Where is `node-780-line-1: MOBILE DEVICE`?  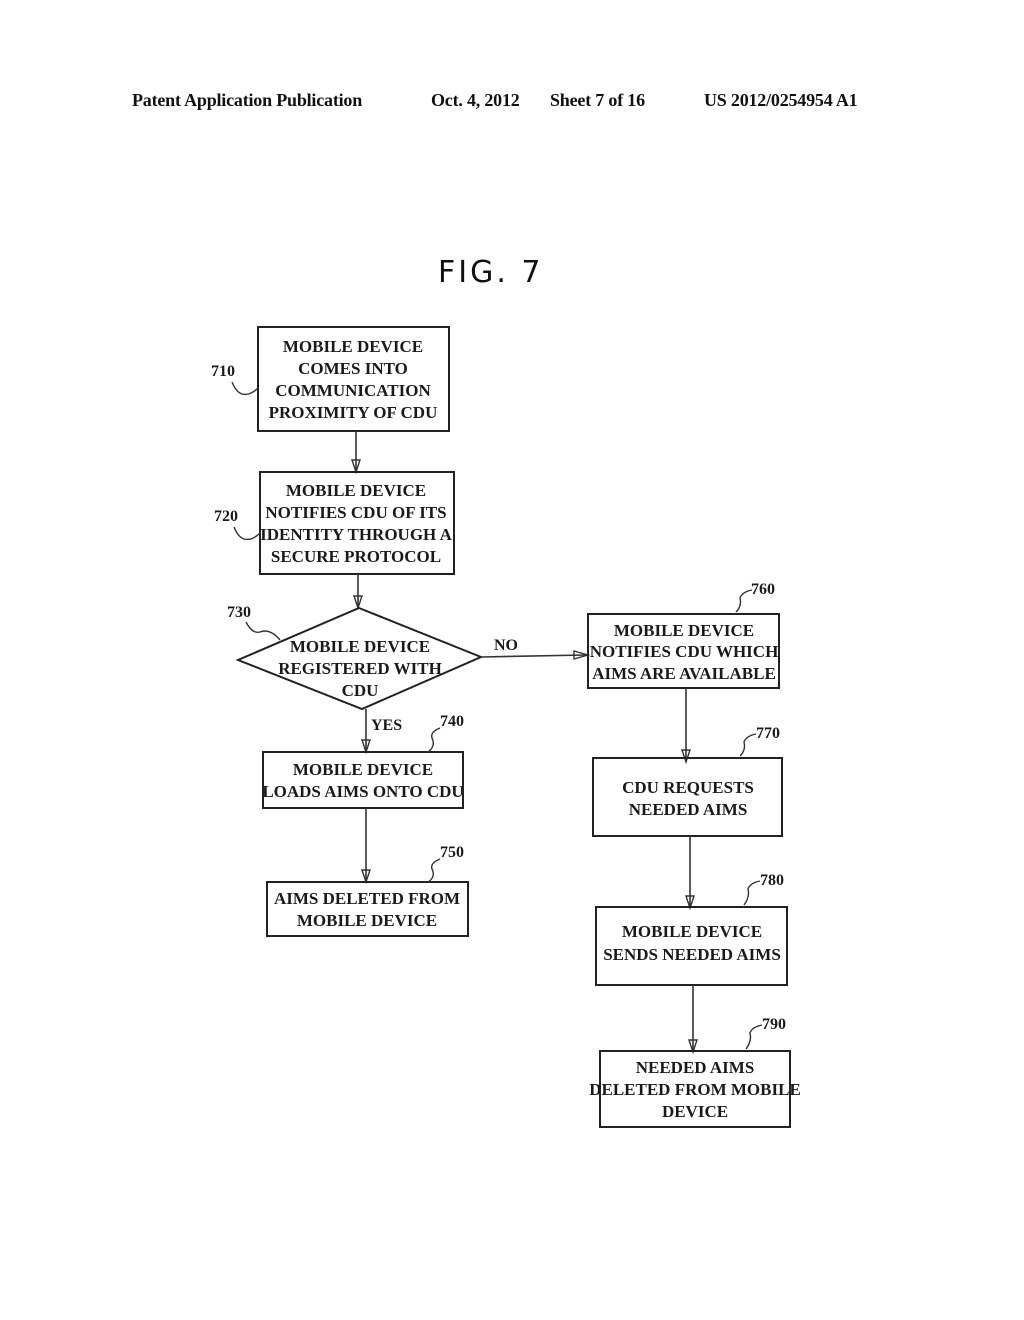 node-780-line-1: MOBILE DEVICE is located at coordinates (692, 931).